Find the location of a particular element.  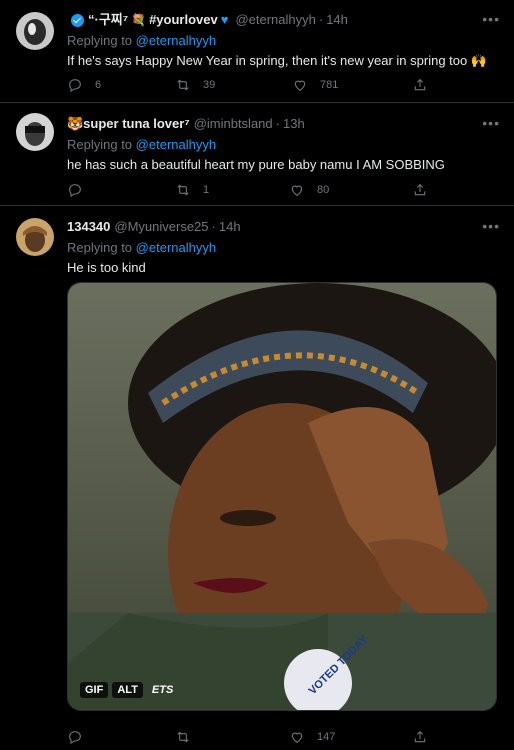

like-button: 781 is located at coordinates (315, 85).